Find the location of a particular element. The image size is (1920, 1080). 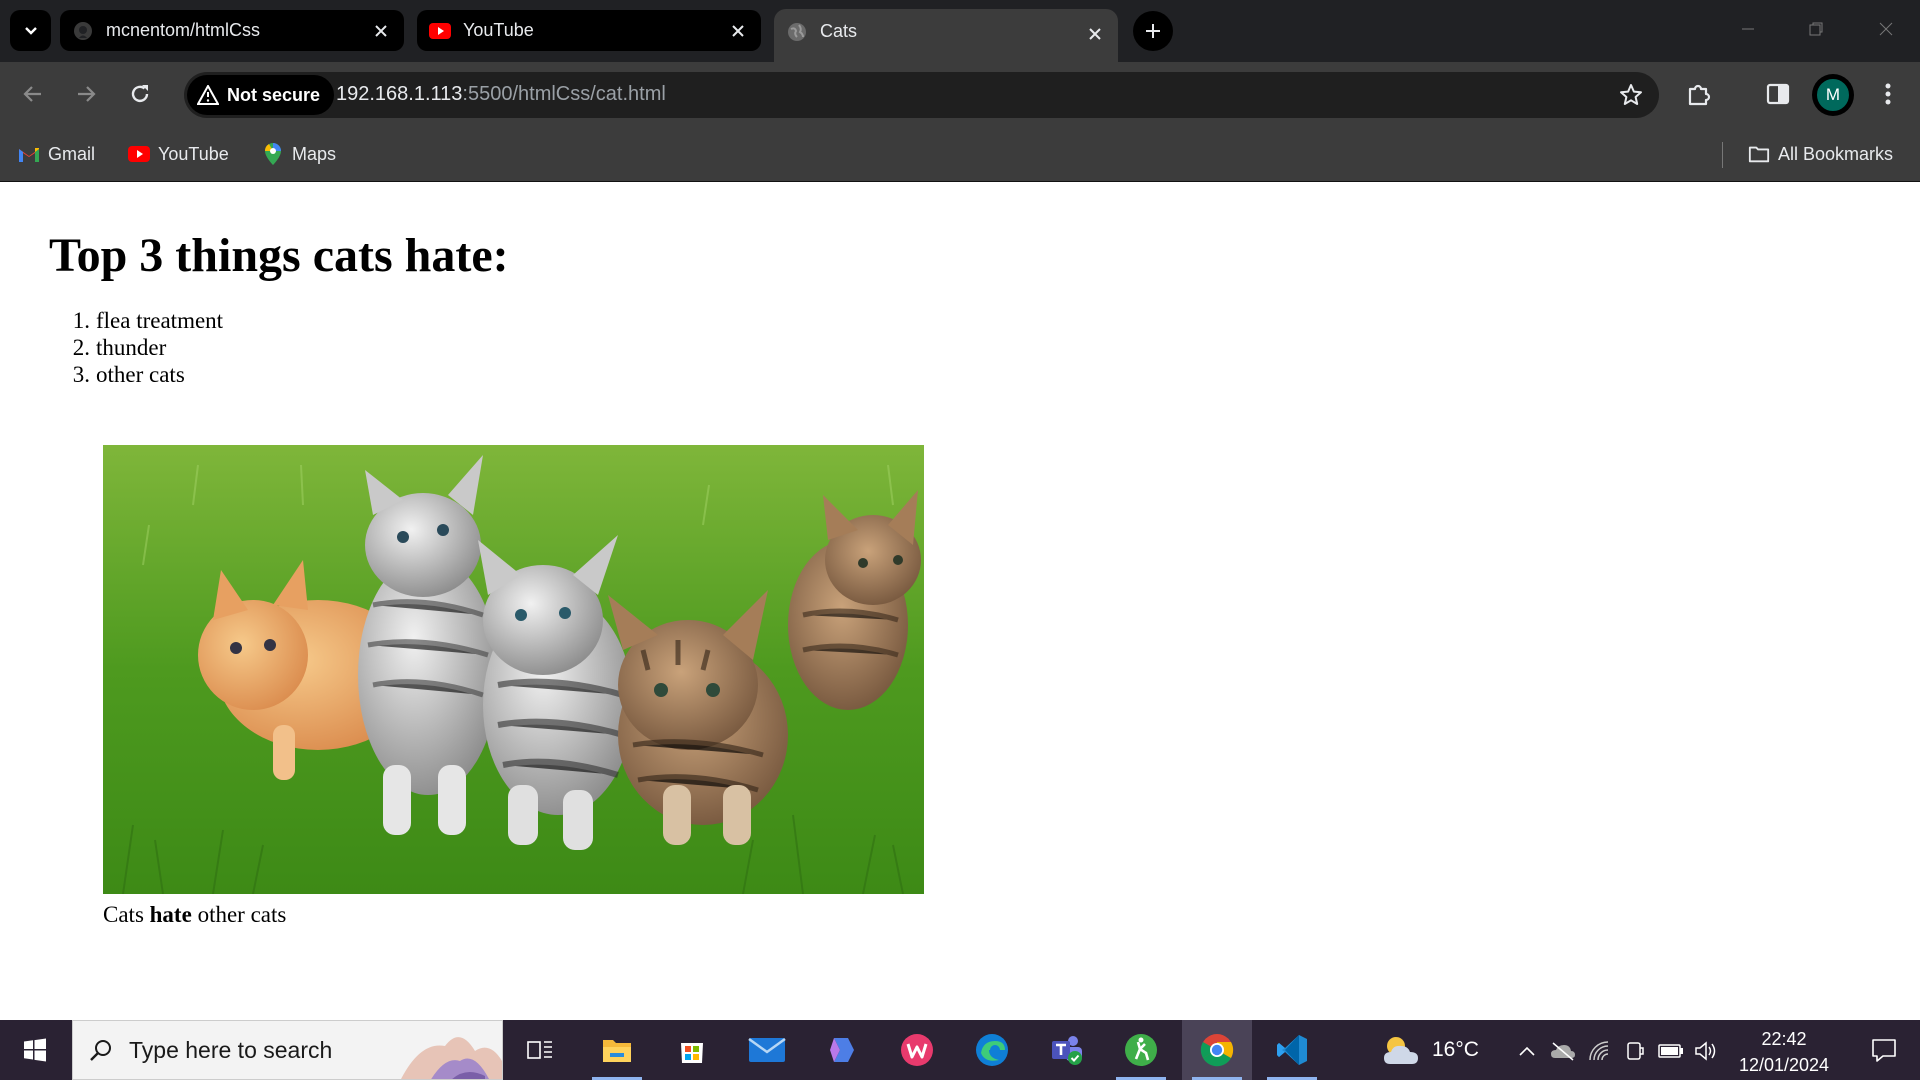

task-view-icon is located at coordinates (539, 1050).